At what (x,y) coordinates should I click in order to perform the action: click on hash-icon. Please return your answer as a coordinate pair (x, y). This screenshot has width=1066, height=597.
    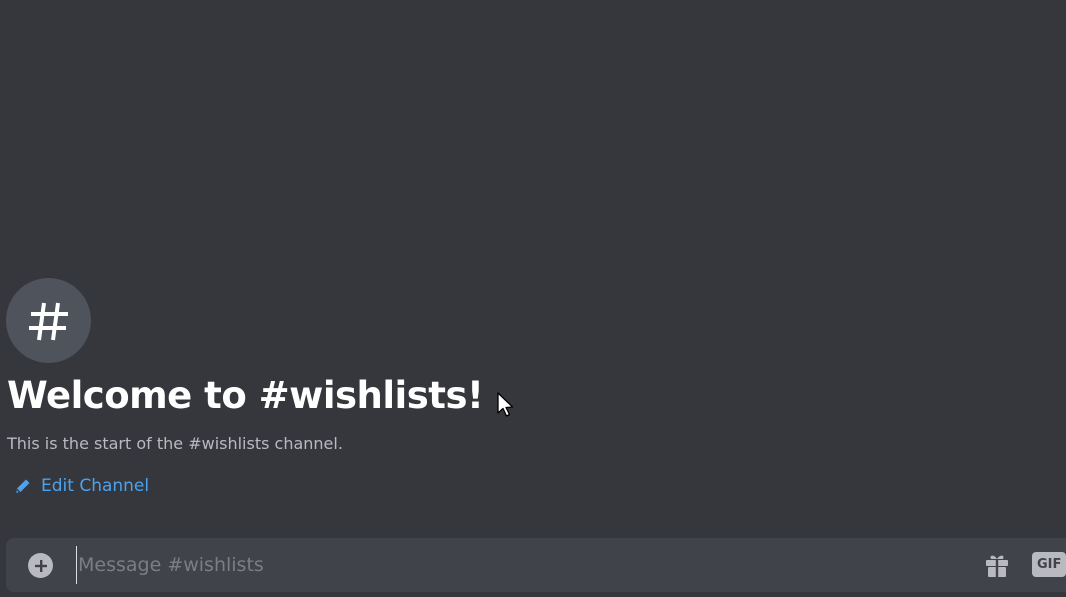
    Looking at the image, I should click on (48, 321).